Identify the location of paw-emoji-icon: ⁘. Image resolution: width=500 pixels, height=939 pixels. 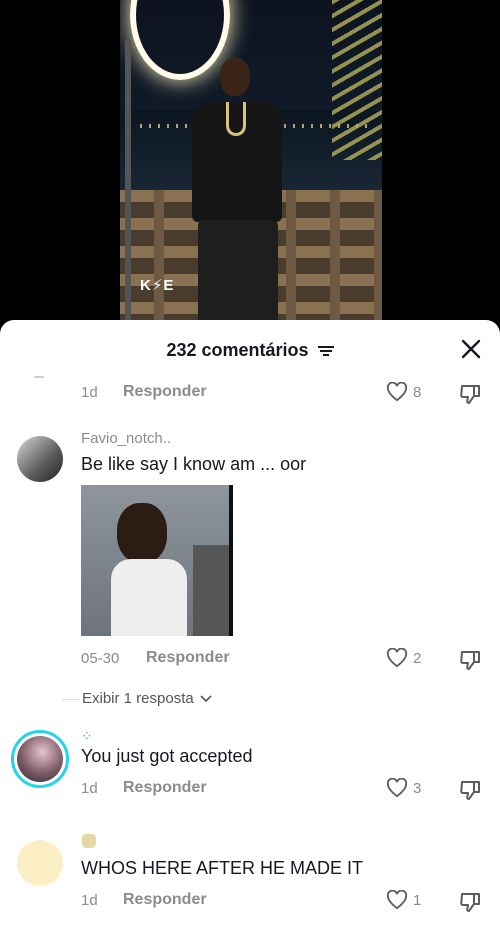
(87, 736).